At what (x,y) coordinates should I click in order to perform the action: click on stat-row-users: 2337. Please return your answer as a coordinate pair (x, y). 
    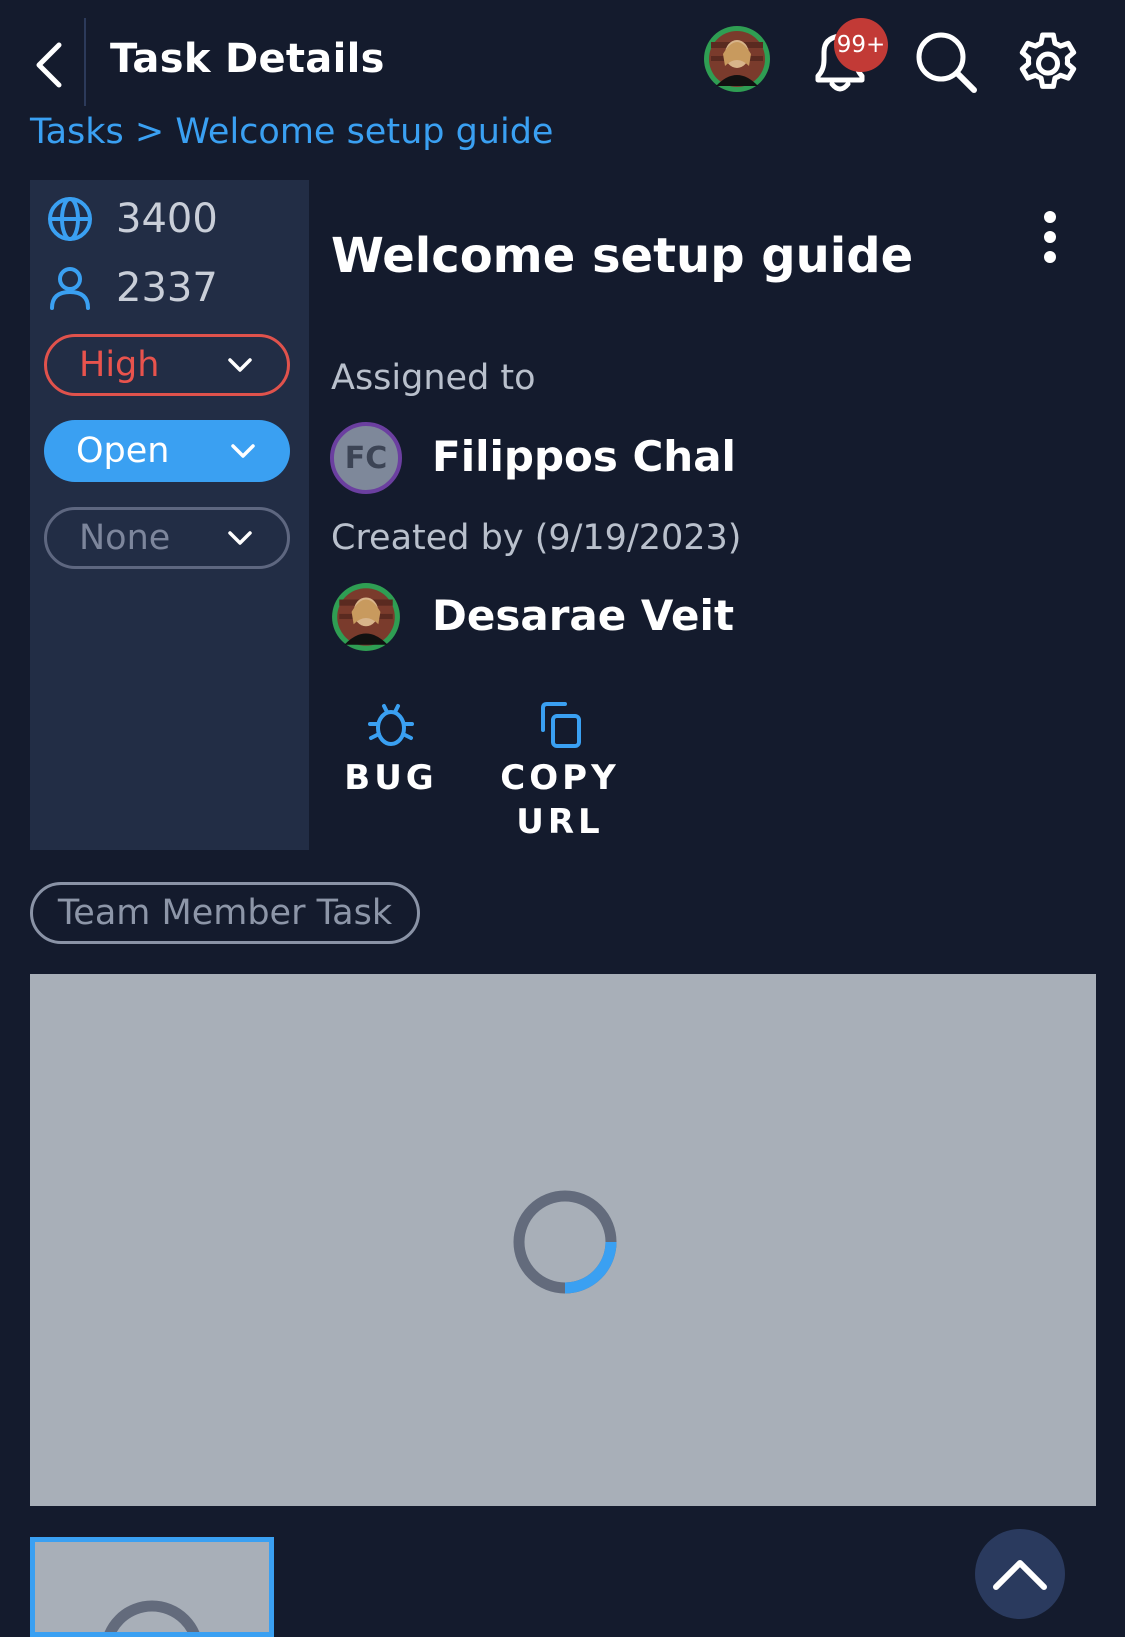
    Looking at the image, I should click on (171, 288).